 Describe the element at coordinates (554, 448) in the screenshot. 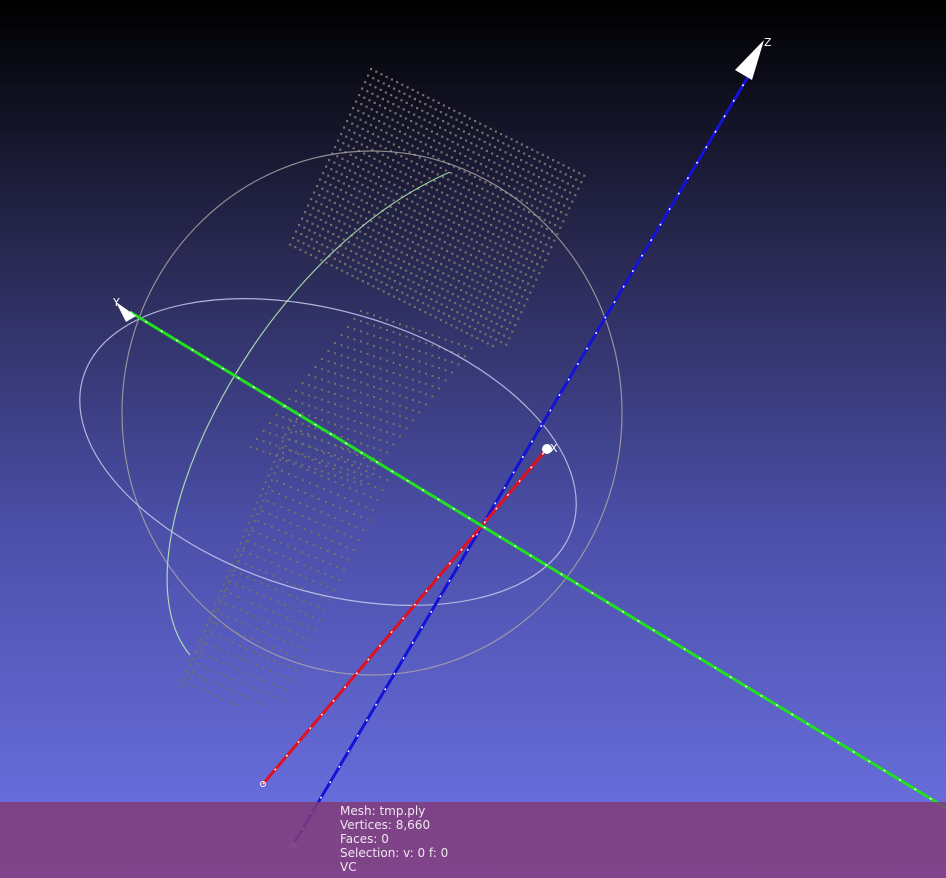

I see `x-axis-label: X` at that location.